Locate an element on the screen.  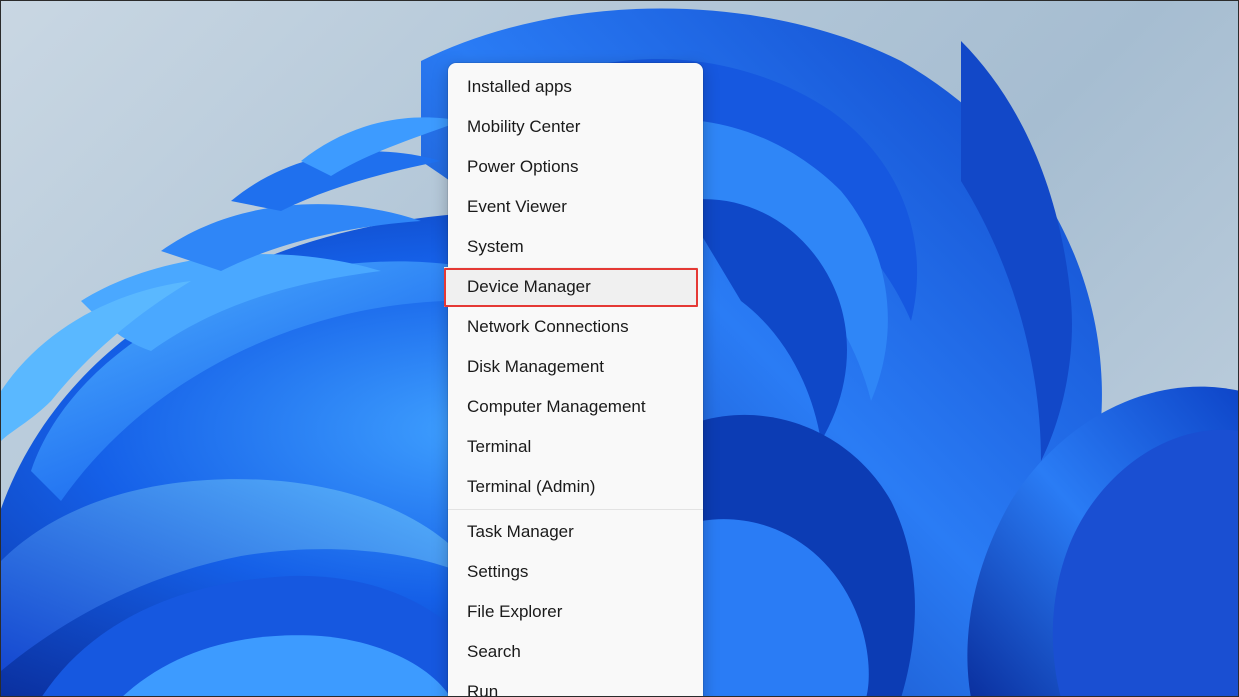
menu-separator is located at coordinates (575, 509).